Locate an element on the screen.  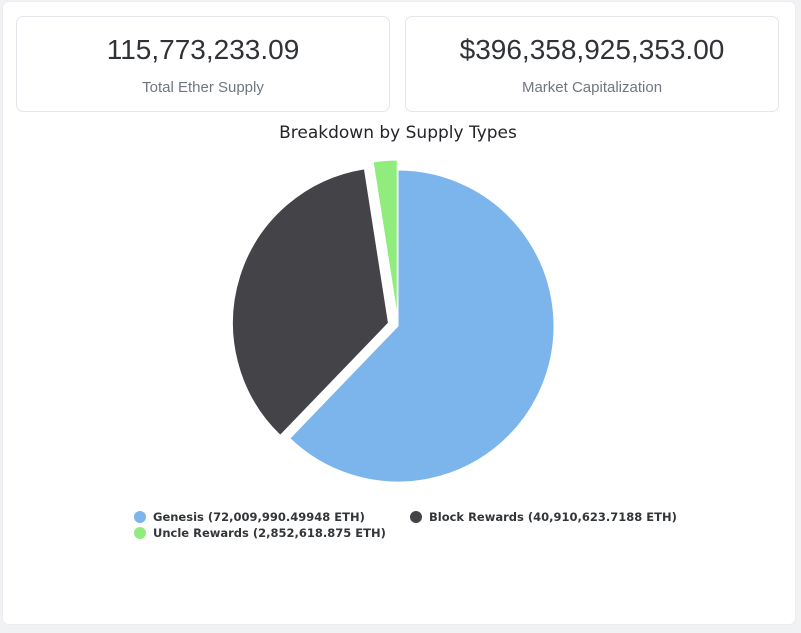
legend-item-2: Uncle Rewards (2,852,618.875 ETH) is located at coordinates (260, 533).